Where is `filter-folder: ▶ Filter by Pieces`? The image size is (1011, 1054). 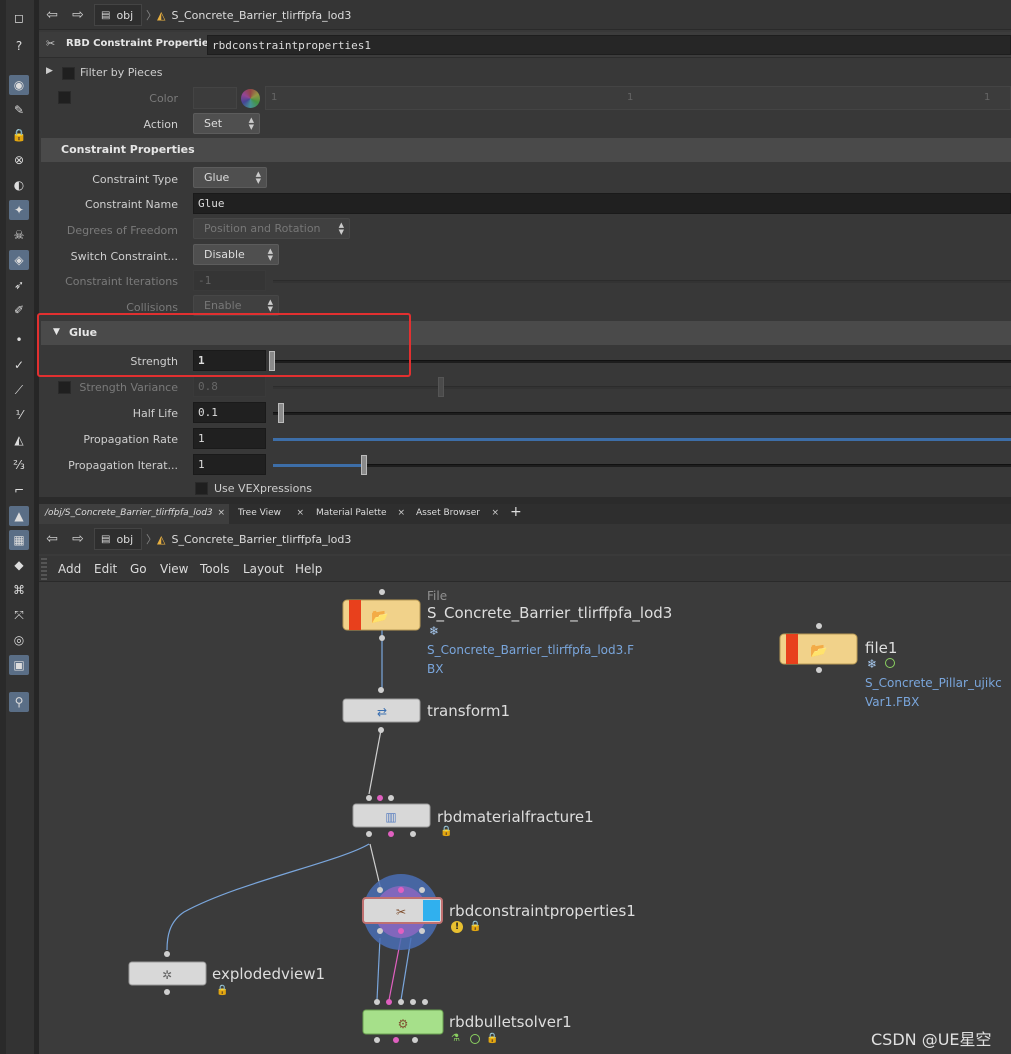 filter-folder: ▶ Filter by Pieces is located at coordinates (525, 74).